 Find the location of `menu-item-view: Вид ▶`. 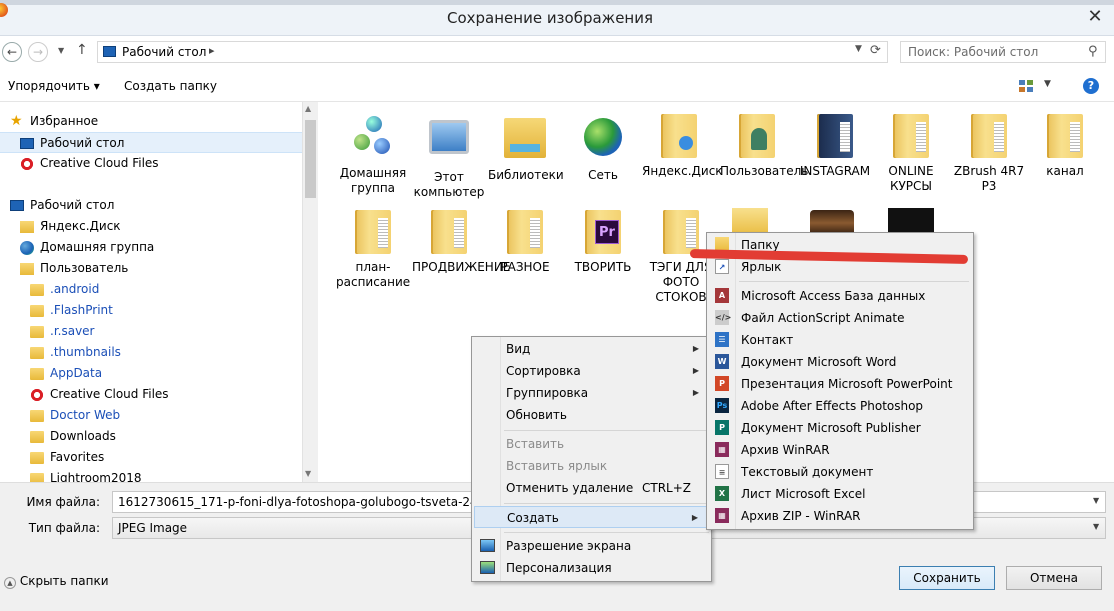

menu-item-view: Вид ▶ is located at coordinates (591, 349).